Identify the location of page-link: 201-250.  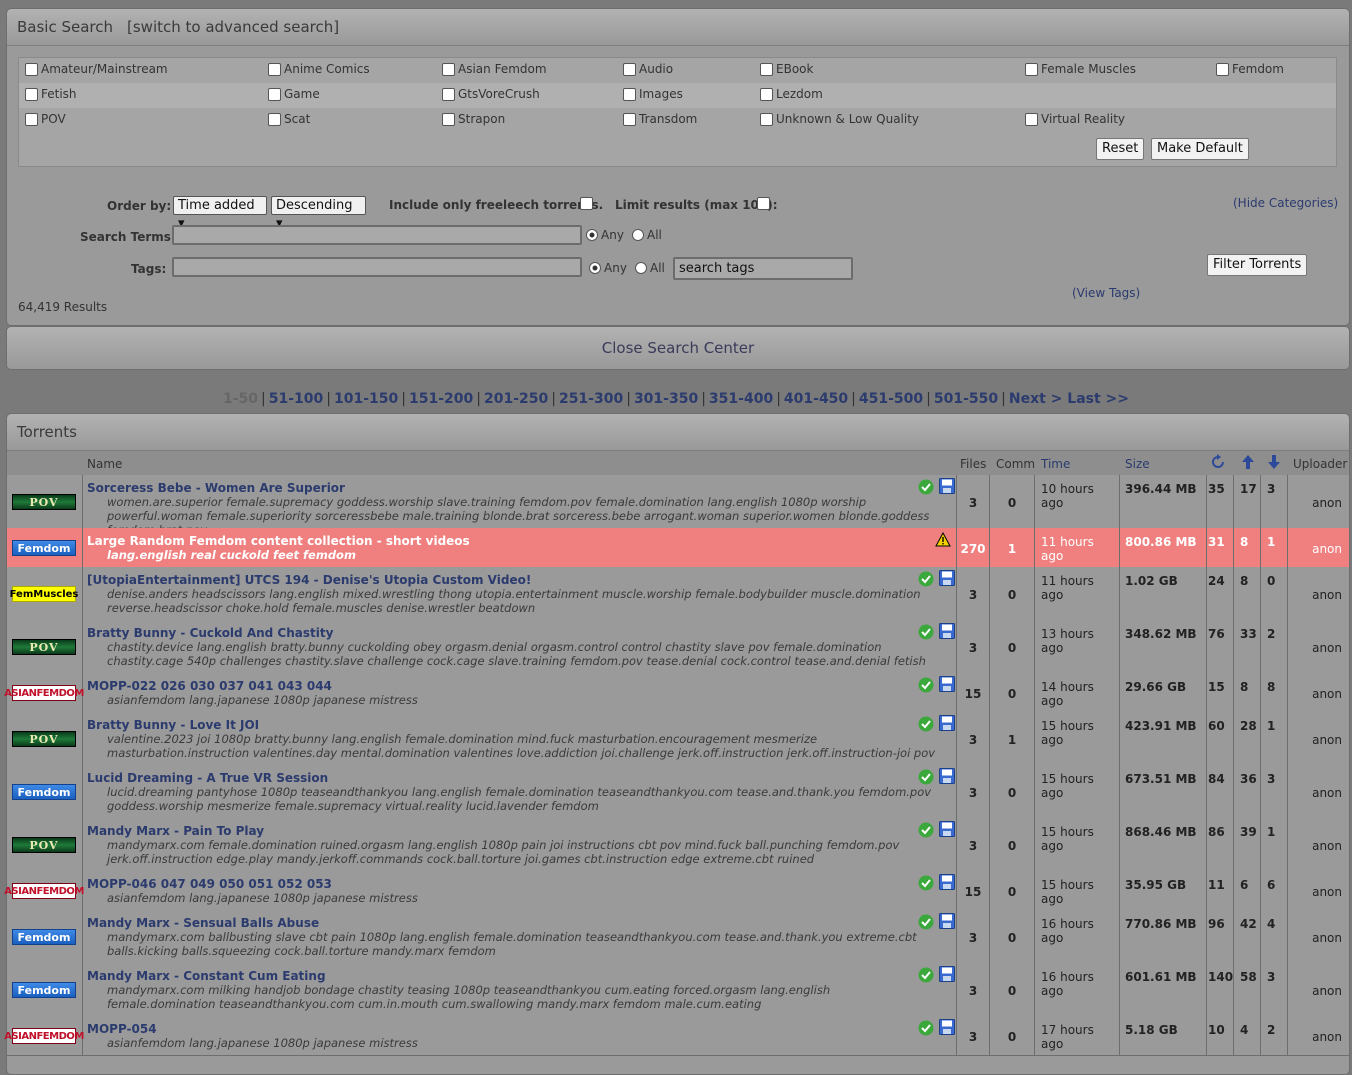
(516, 399).